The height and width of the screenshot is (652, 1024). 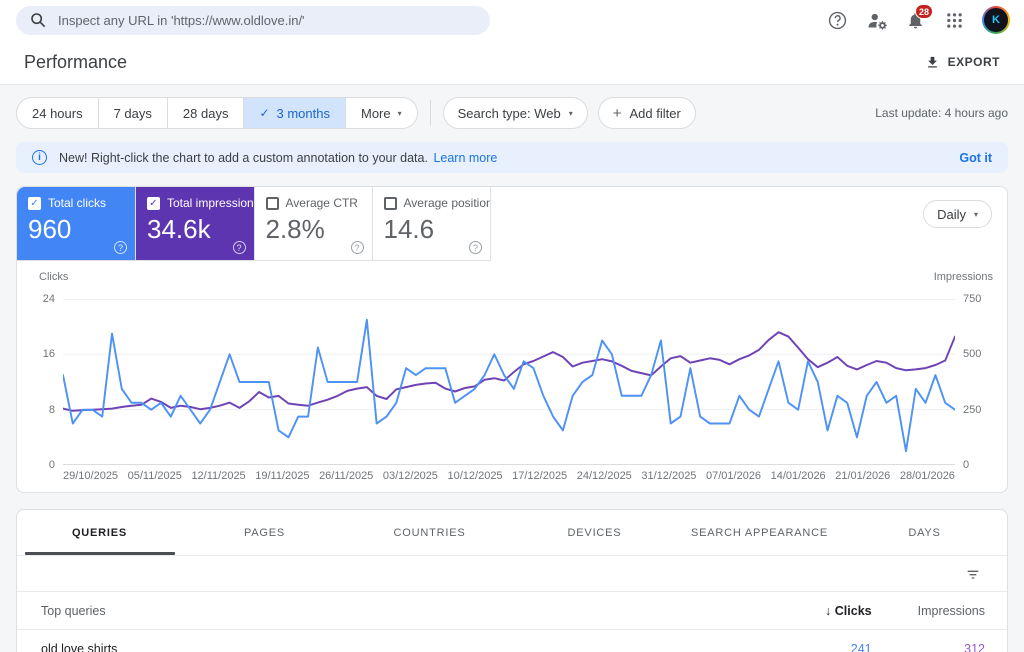 I want to click on axis-titles: Clicks Impressions, so click(x=512, y=278).